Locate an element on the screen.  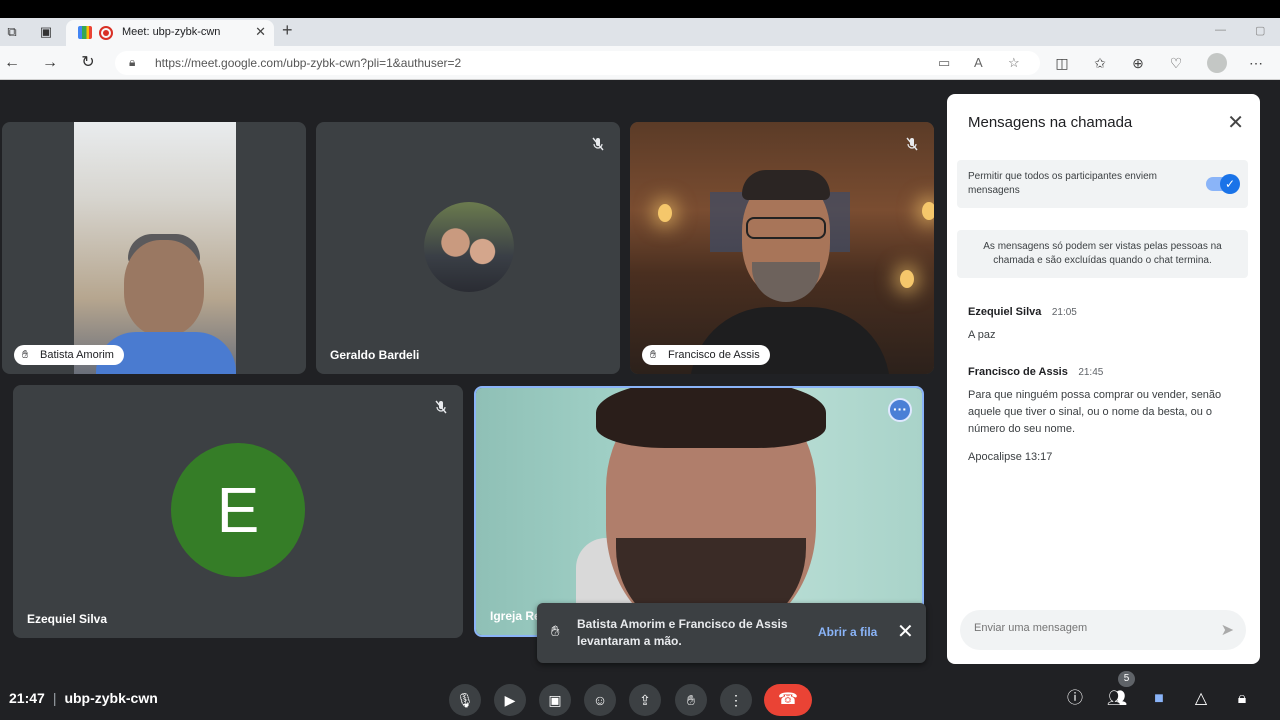
participant-name: Igreja Re is located at coordinates (515, 616).